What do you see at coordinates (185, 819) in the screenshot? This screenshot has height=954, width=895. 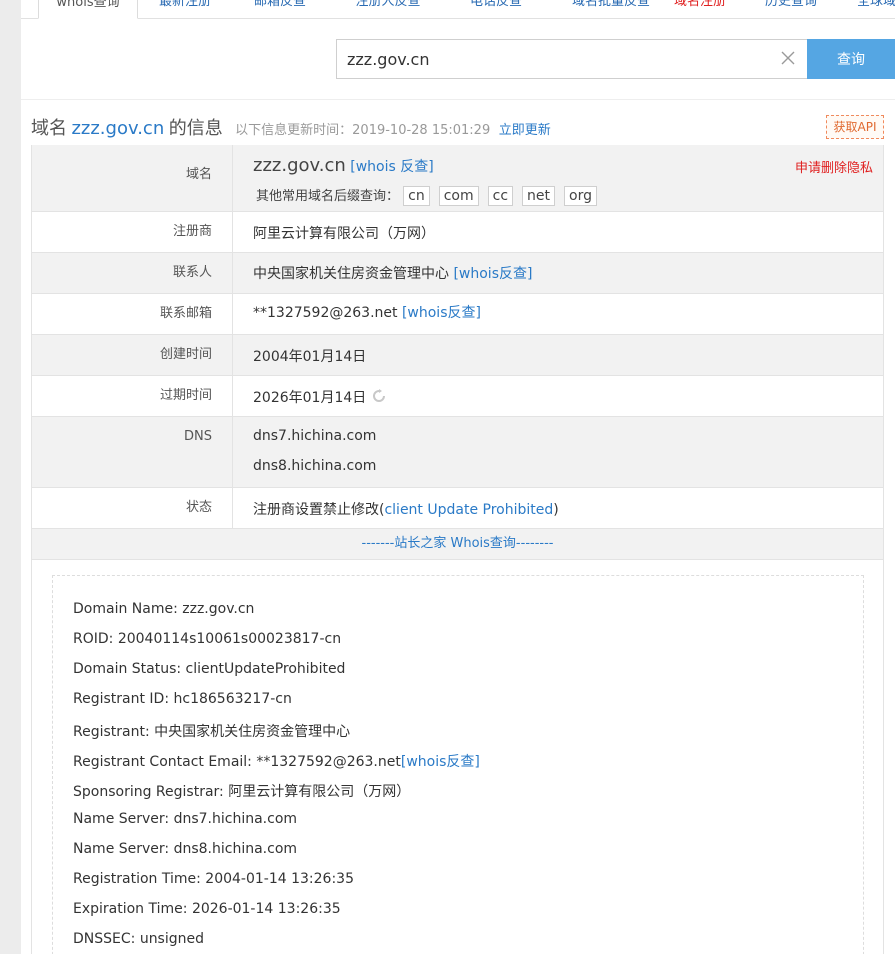 I see `raw-line: Name Server: dns7.hichina.com` at bounding box center [185, 819].